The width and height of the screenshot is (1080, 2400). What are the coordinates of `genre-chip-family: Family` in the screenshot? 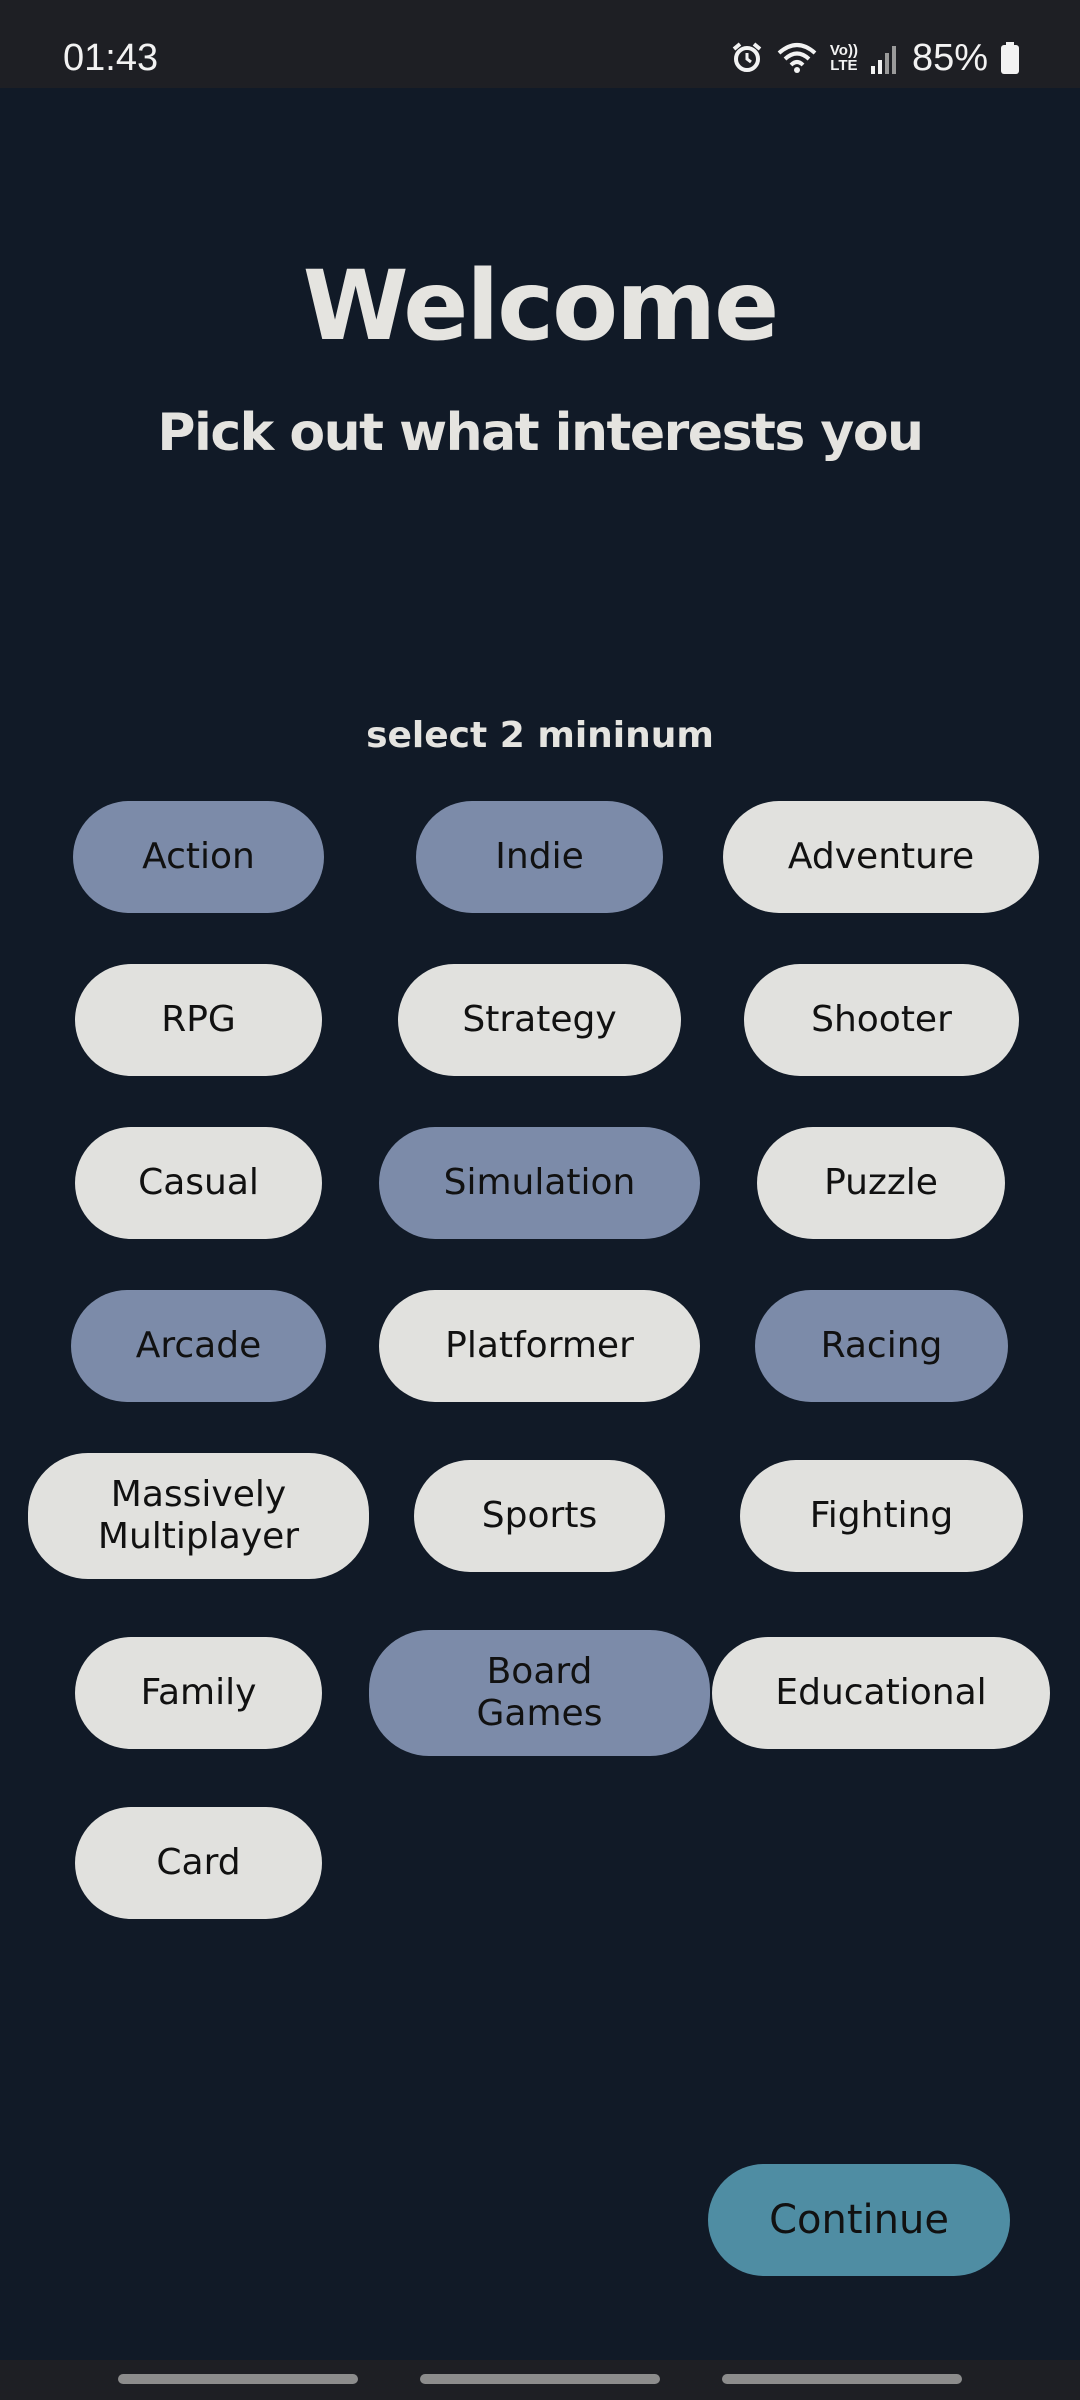 It's located at (198, 1693).